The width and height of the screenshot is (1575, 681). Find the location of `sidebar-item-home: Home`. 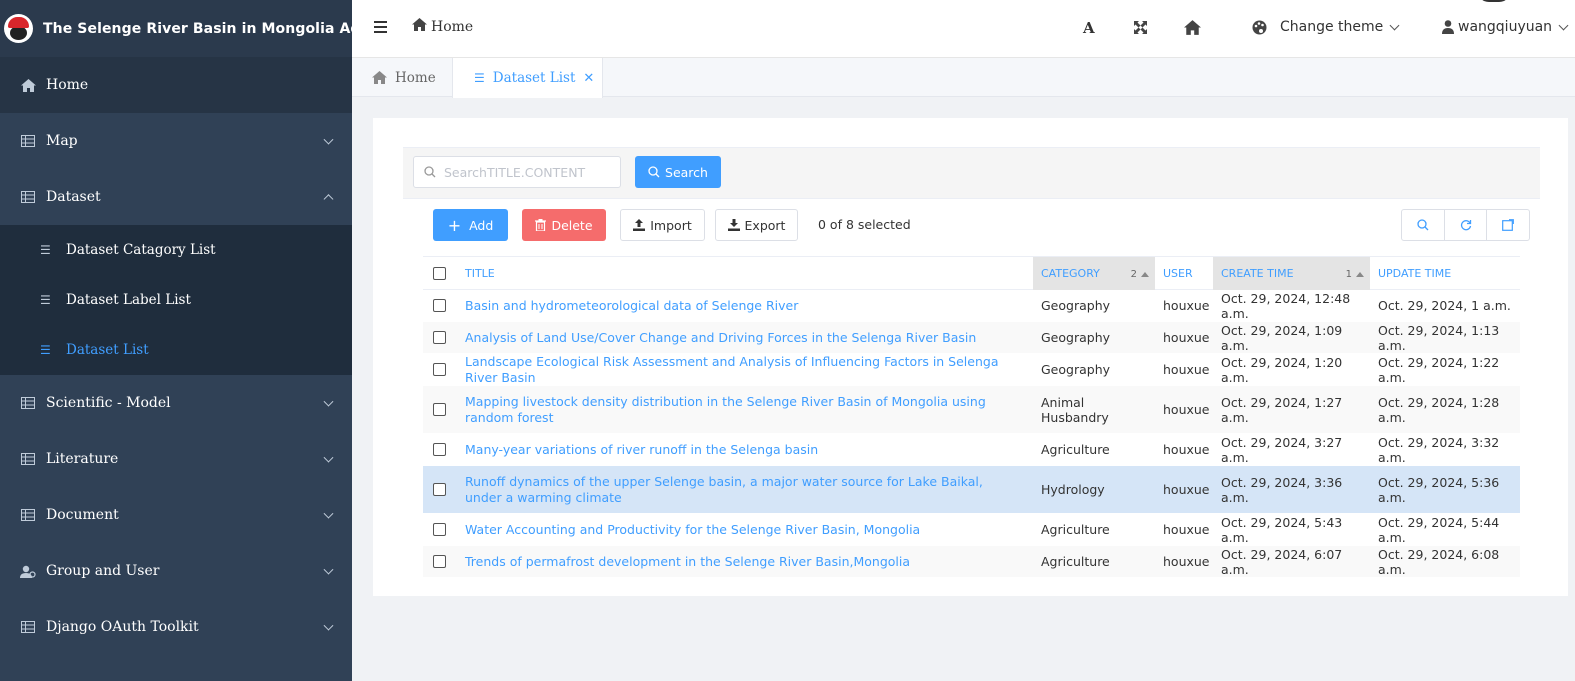

sidebar-item-home: Home is located at coordinates (176, 85).